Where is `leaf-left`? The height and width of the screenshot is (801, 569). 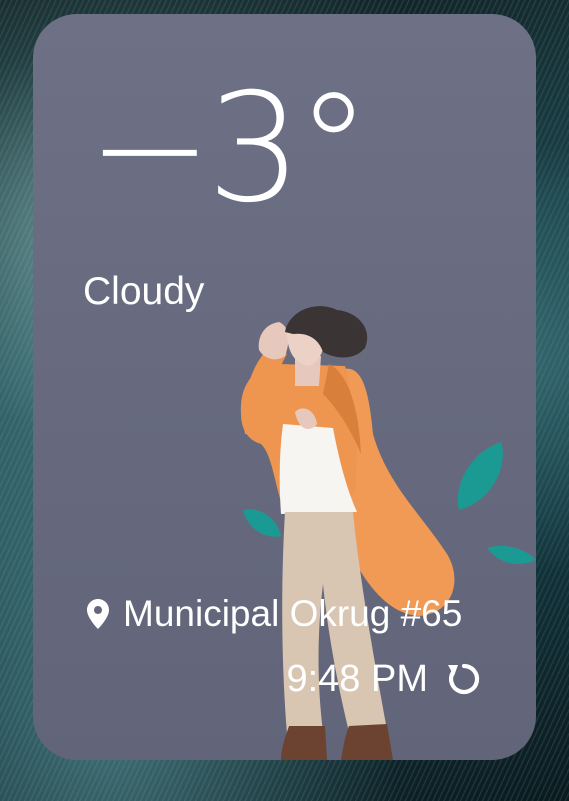
leaf-left is located at coordinates (262, 523).